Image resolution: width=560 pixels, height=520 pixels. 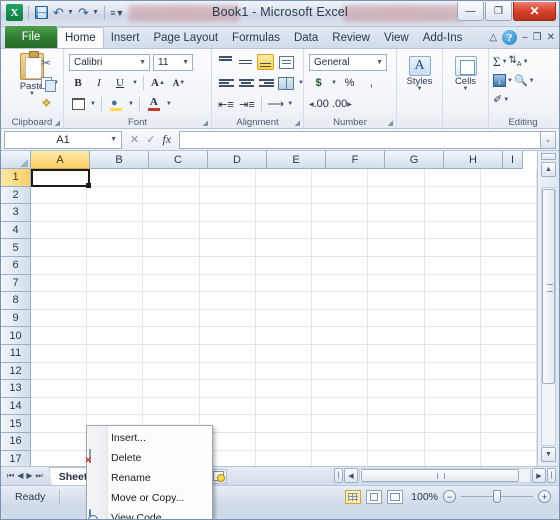 I want to click on grid-cell-E6, so click(x=284, y=265).